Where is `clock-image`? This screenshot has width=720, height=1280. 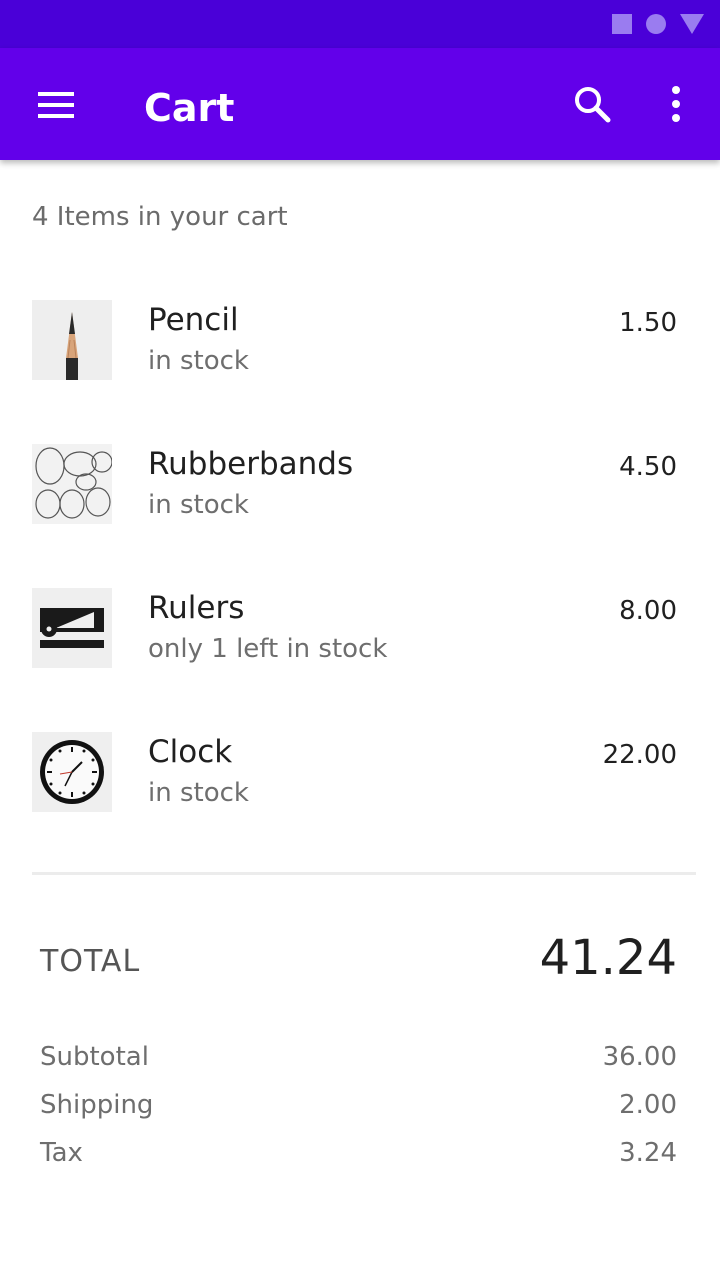
clock-image is located at coordinates (72, 772).